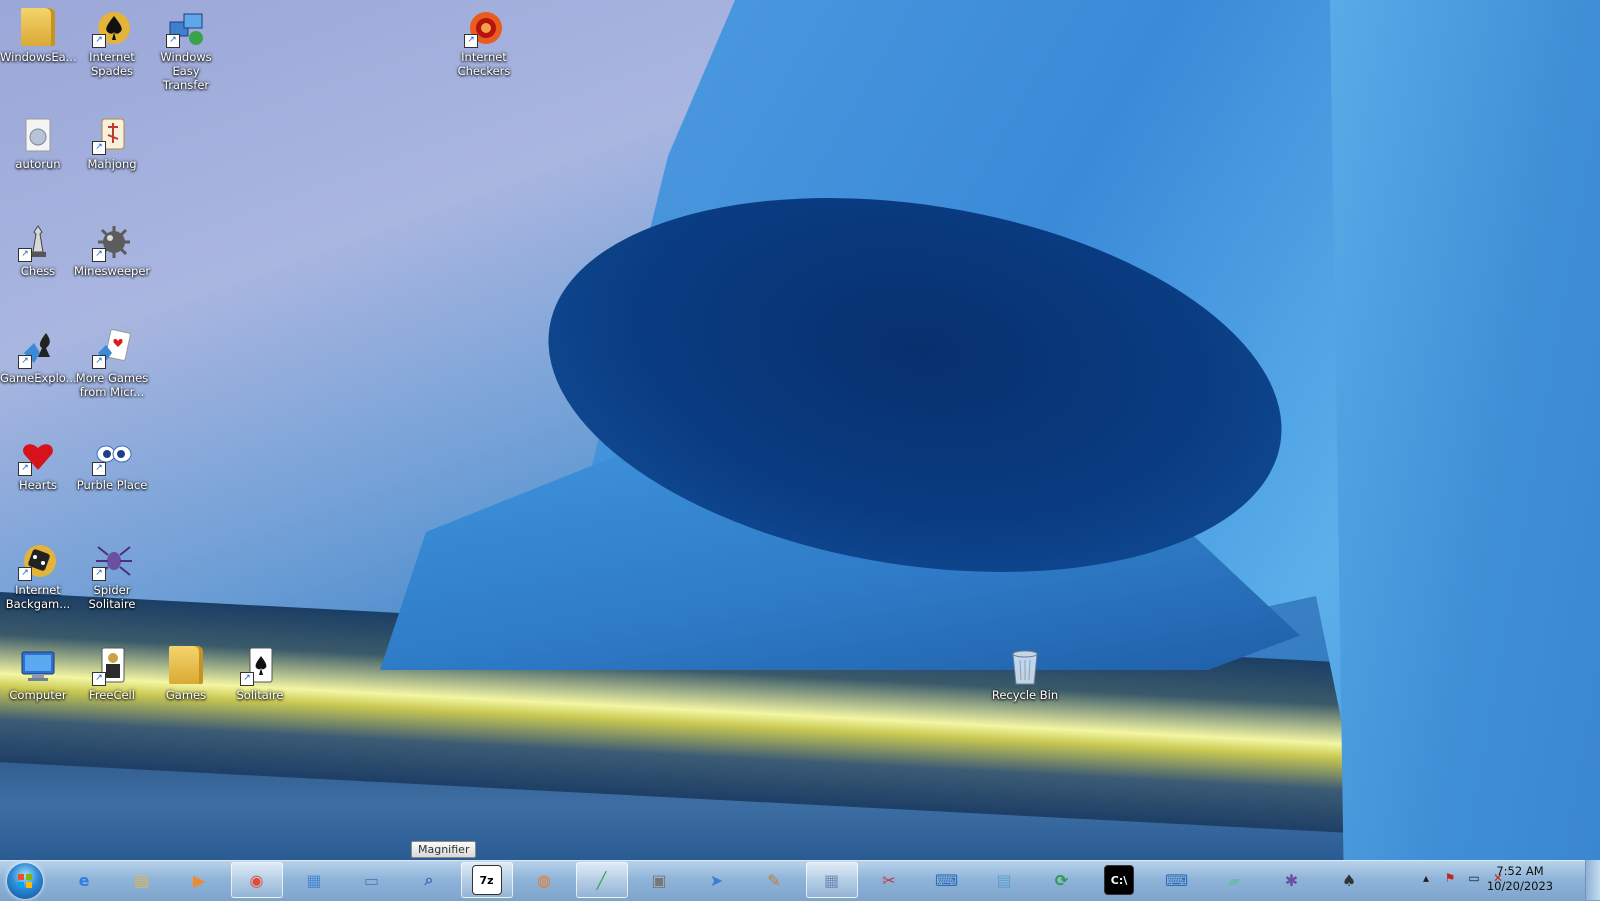 The image size is (1600, 903). I want to click on desktop-icon-computer: Computer, so click(38, 670).